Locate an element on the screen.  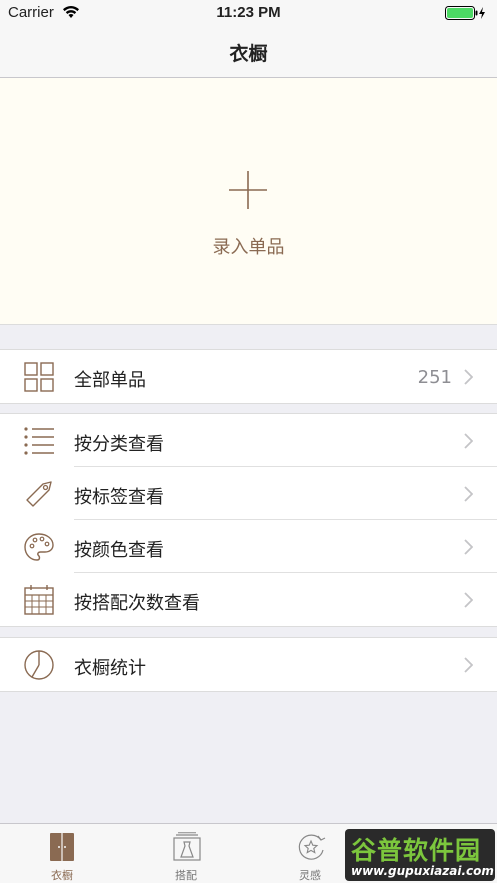
status-bar: Carrier 11:23 PM is located at coordinates (248, 13).